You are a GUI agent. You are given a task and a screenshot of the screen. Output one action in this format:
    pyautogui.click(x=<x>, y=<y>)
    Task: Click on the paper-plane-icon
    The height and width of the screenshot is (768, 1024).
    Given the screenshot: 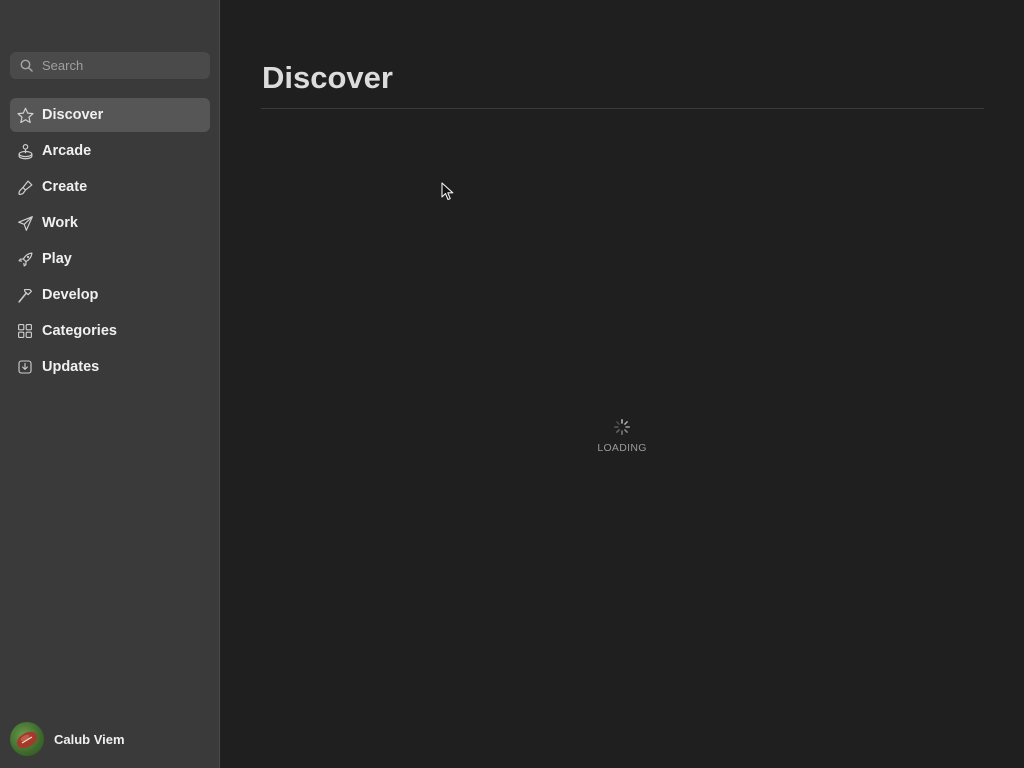 What is the action you would take?
    pyautogui.click(x=25, y=223)
    